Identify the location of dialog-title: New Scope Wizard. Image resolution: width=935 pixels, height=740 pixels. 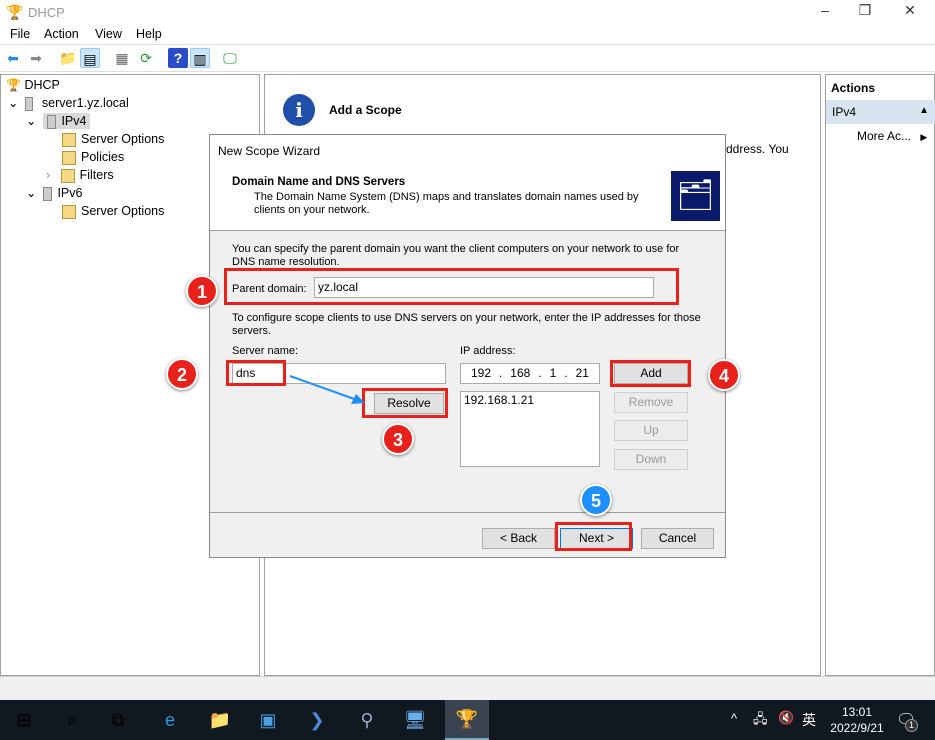
(269, 151).